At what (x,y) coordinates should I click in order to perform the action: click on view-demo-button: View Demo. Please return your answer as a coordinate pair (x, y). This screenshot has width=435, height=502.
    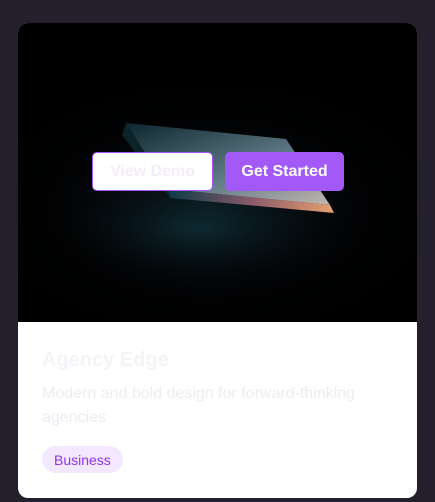
    Looking at the image, I should click on (152, 171).